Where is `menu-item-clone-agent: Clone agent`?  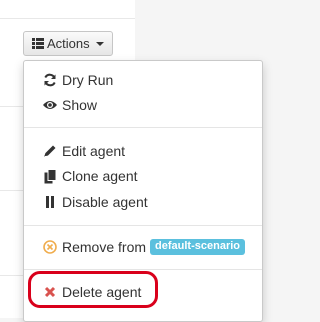
menu-item-clone-agent: Clone agent is located at coordinates (143, 176).